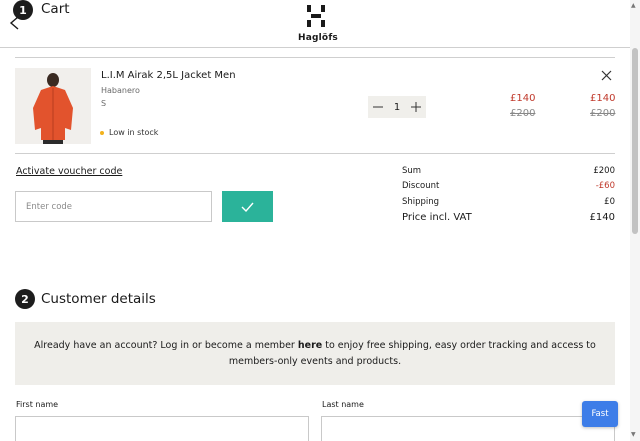  I want to click on minus-icon, so click(378, 107).